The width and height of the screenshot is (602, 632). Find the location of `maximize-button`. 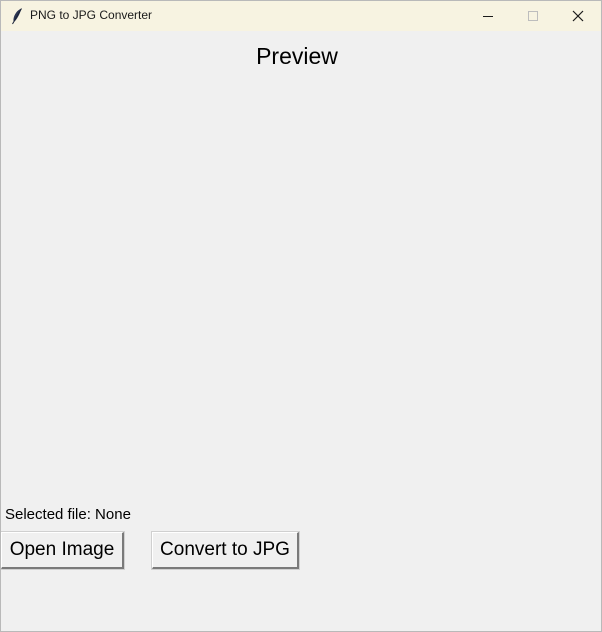

maximize-button is located at coordinates (533, 16).